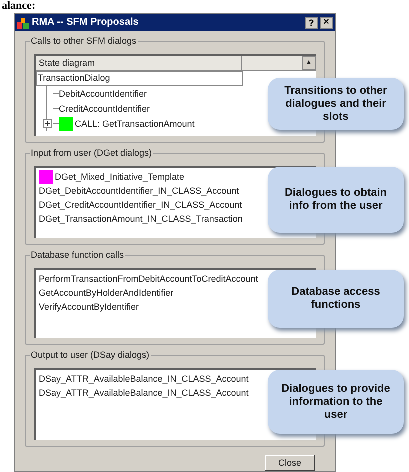  Describe the element at coordinates (92, 153) in the screenshot. I see `group-label: Input from user (DGet dialogs)` at that location.